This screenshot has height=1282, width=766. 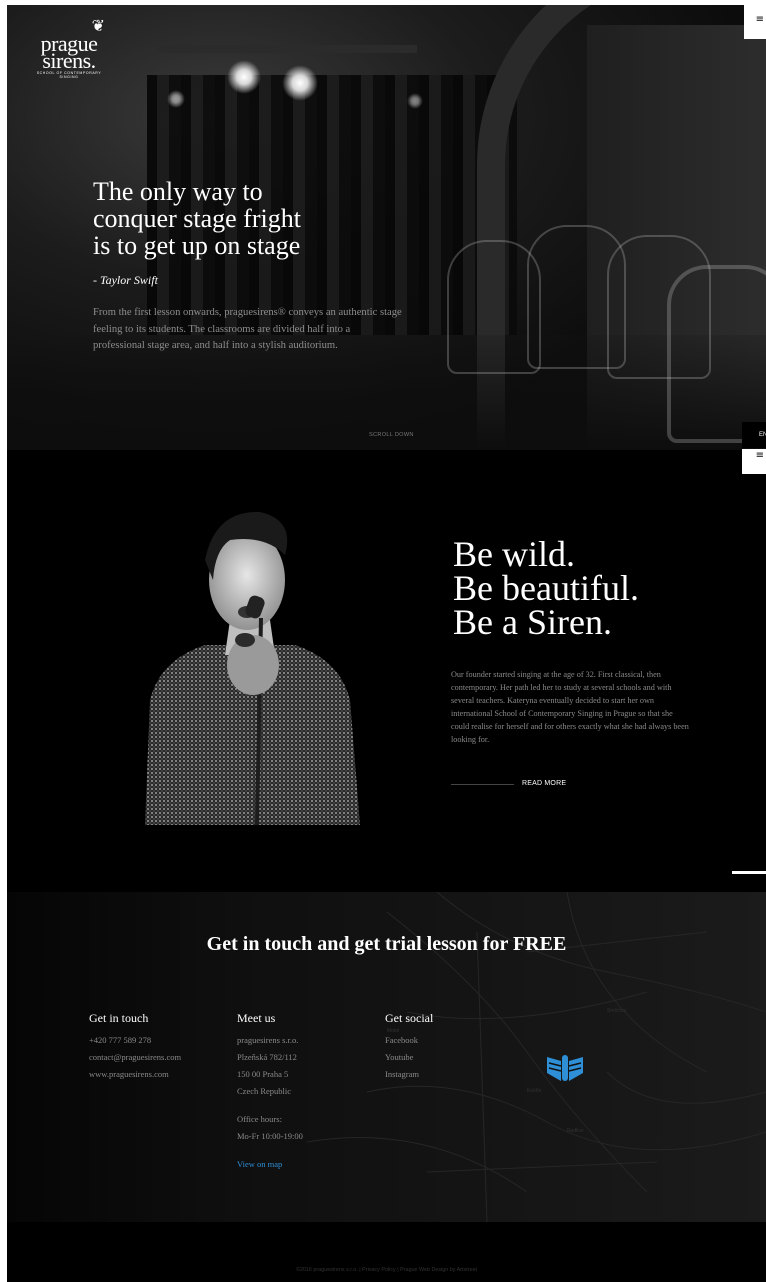 I want to click on youtube-link: Youtube, so click(x=399, y=1057).